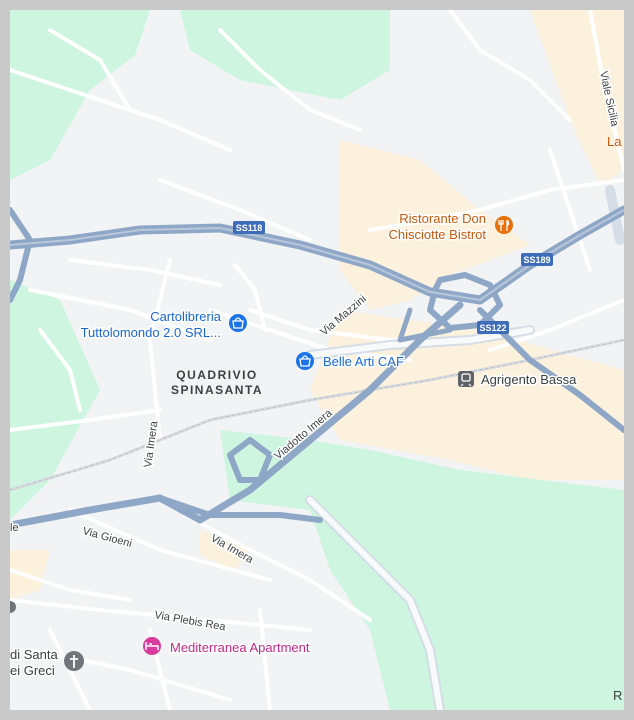 The image size is (634, 720). What do you see at coordinates (14, 528) in the screenshot?
I see `road-label-left-fragment: le` at bounding box center [14, 528].